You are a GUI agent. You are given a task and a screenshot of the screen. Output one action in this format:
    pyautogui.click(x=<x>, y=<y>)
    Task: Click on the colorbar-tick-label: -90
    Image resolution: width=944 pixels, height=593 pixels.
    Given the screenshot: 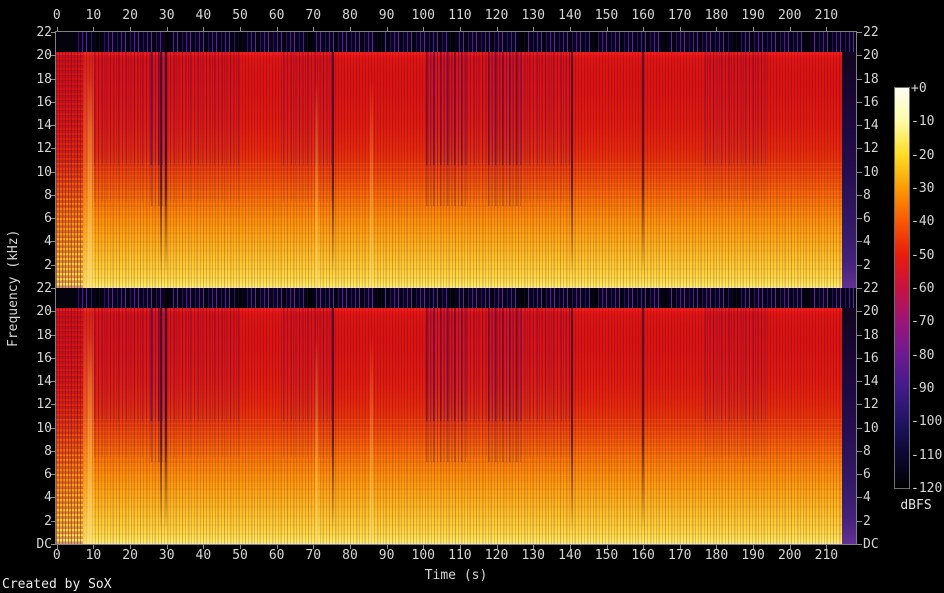 What is the action you would take?
    pyautogui.click(x=923, y=388)
    